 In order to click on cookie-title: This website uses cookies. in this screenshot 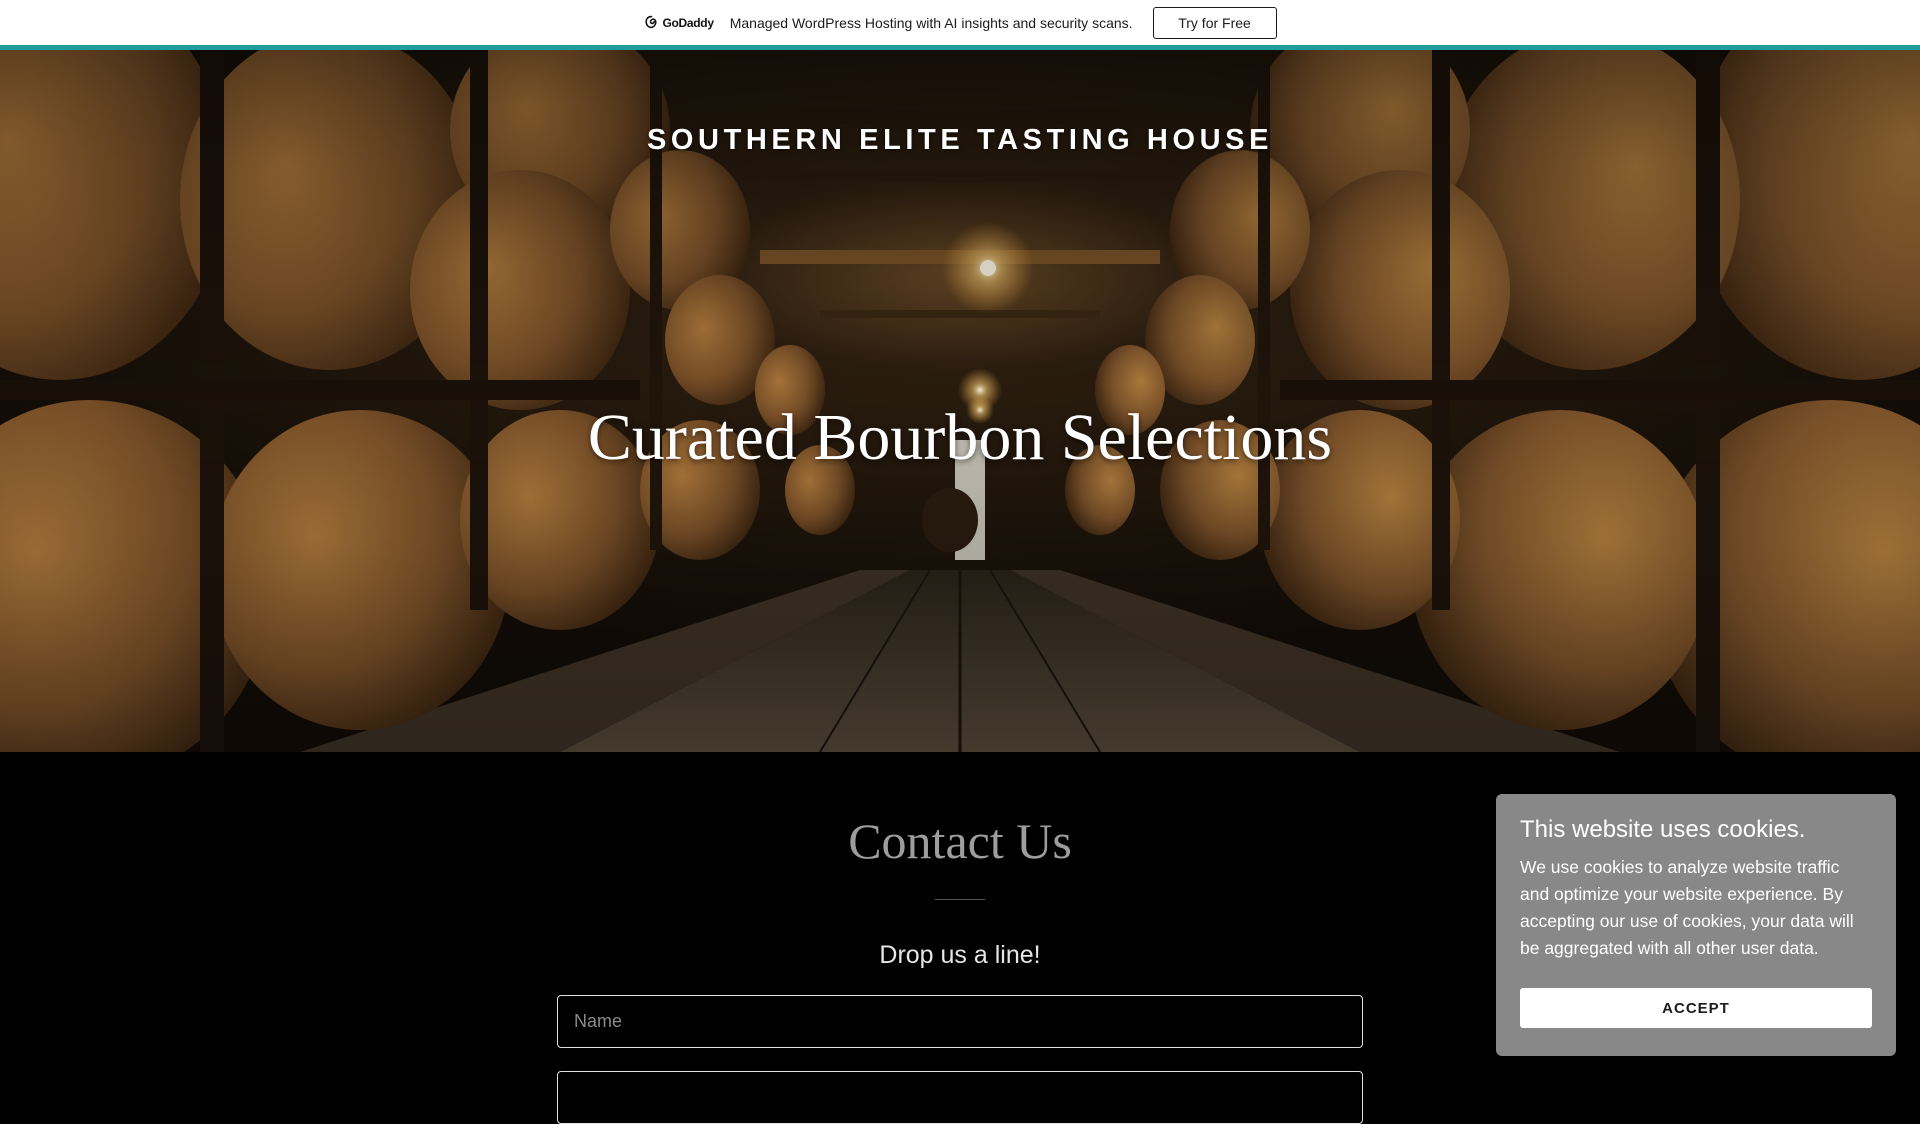, I will do `click(1663, 829)`.